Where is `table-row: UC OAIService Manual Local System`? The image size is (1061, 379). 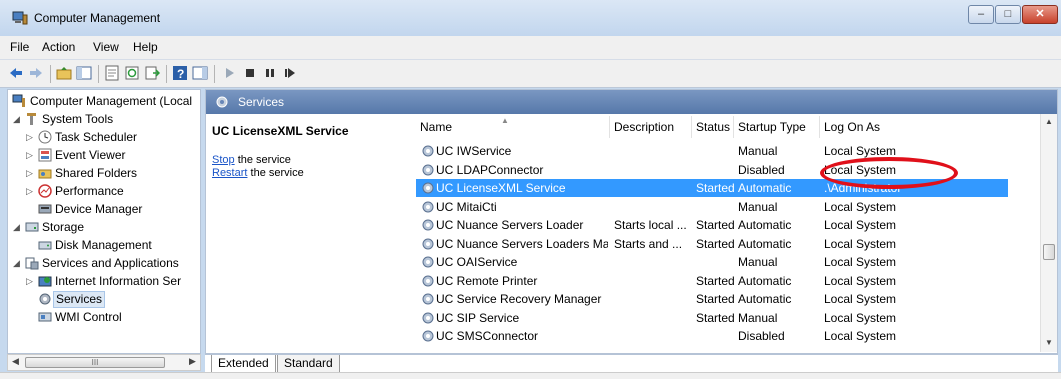
table-row: UC OAIService Manual Local System is located at coordinates (712, 262).